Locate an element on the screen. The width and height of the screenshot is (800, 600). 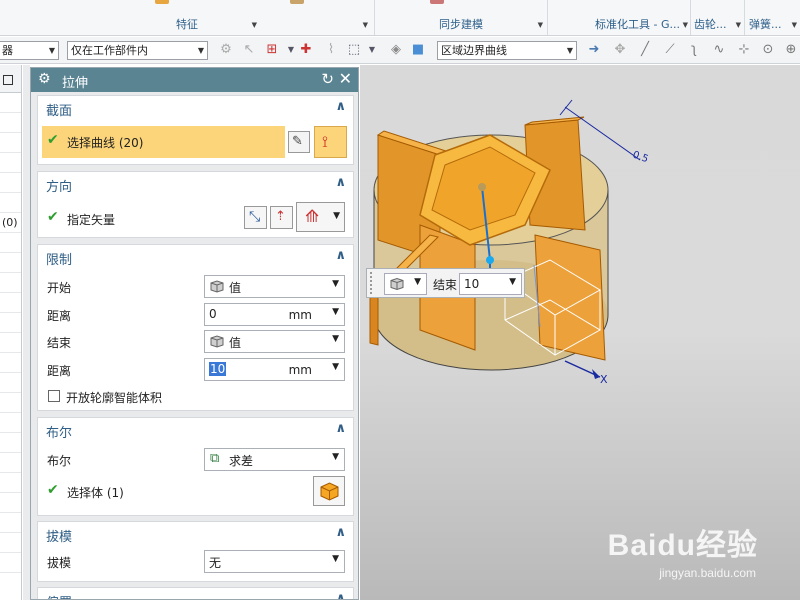
gear-icon: ⚙ is located at coordinates (44, 79).